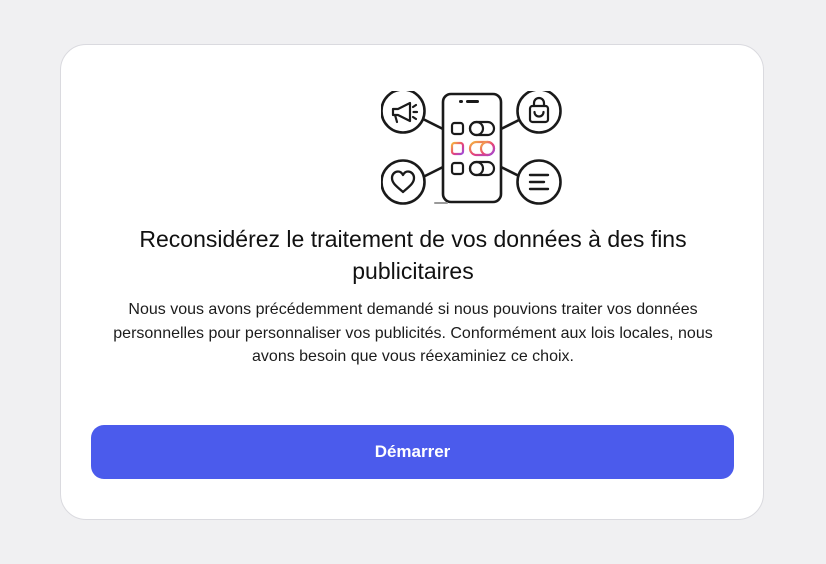 This screenshot has height=564, width=826. Describe the element at coordinates (539, 112) in the screenshot. I see `shopping-bag-icon` at that location.